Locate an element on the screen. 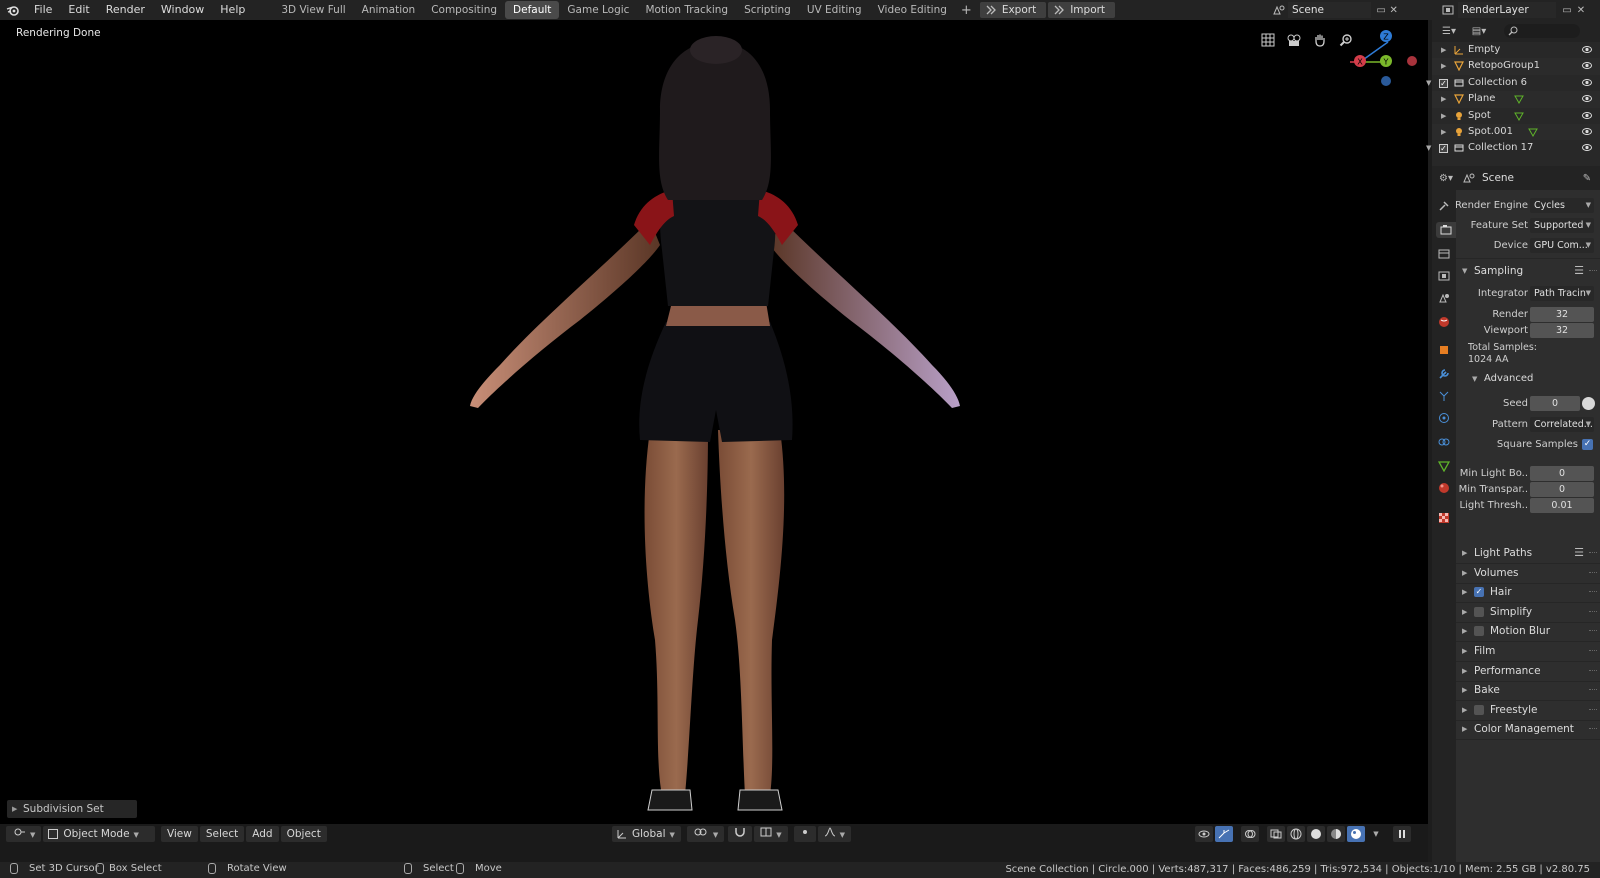  display-mode-icon: ▤▾ is located at coordinates (1479, 31).